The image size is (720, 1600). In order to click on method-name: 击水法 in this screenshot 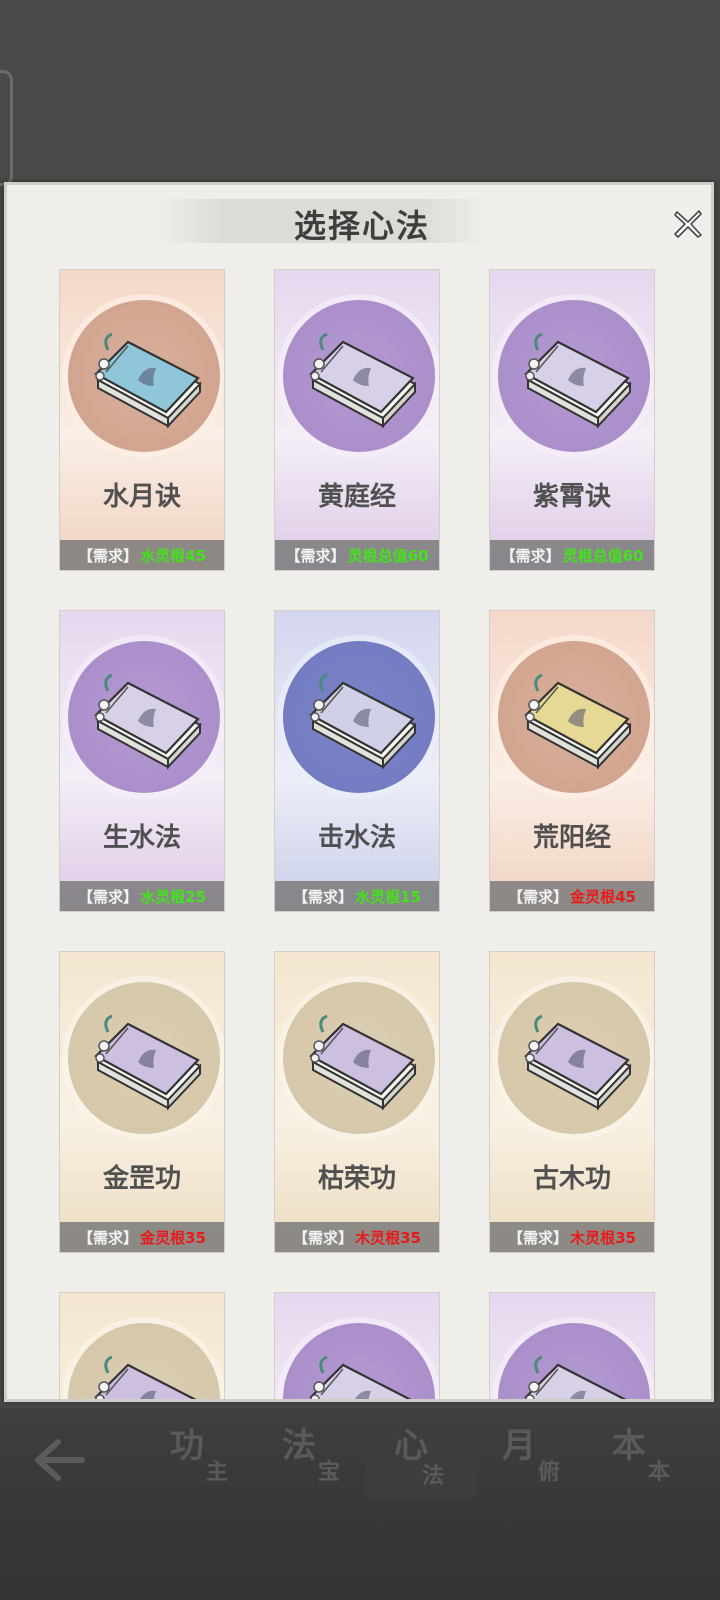, I will do `click(356, 838)`.